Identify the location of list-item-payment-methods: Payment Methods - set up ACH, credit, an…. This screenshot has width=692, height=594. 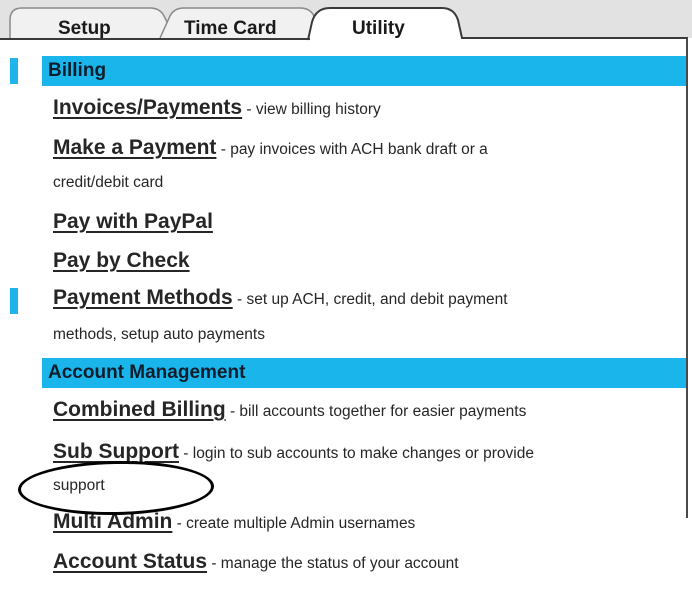
(365, 298).